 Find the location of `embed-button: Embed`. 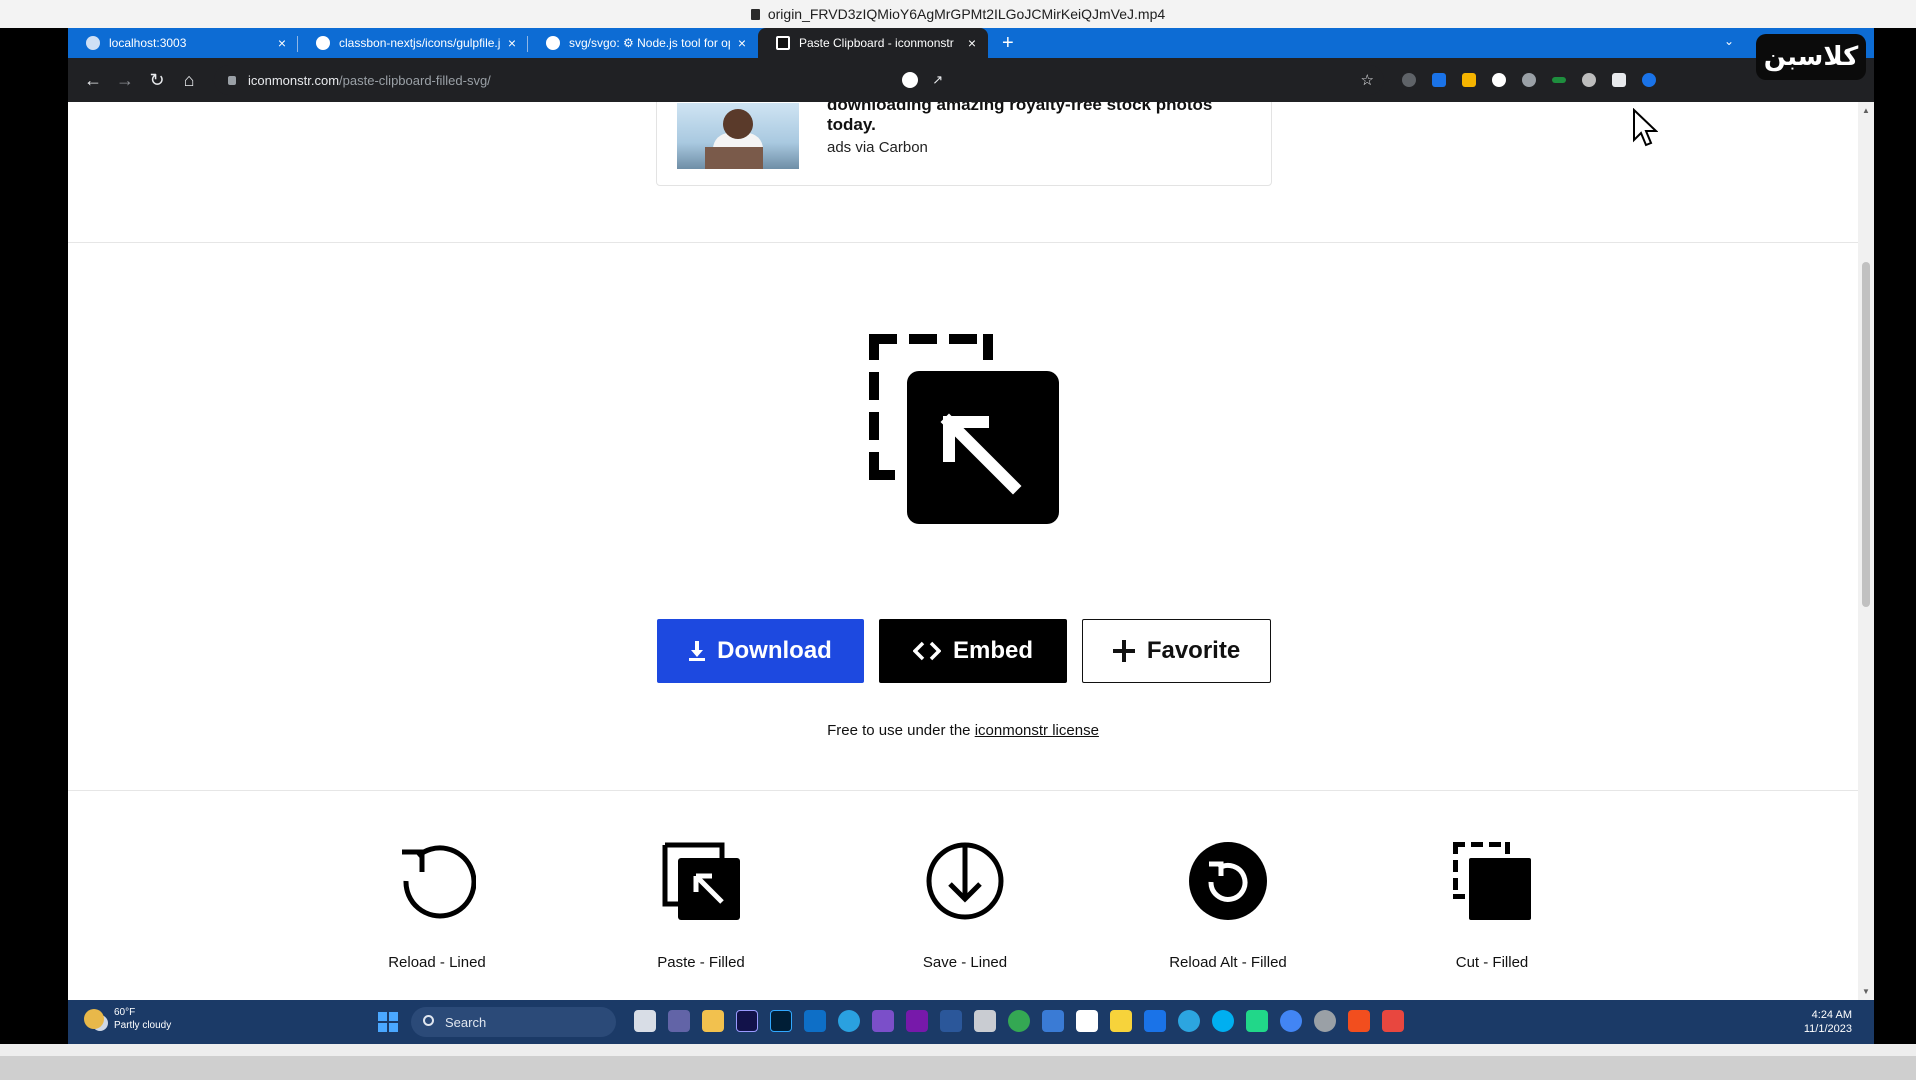

embed-button: Embed is located at coordinates (973, 651).